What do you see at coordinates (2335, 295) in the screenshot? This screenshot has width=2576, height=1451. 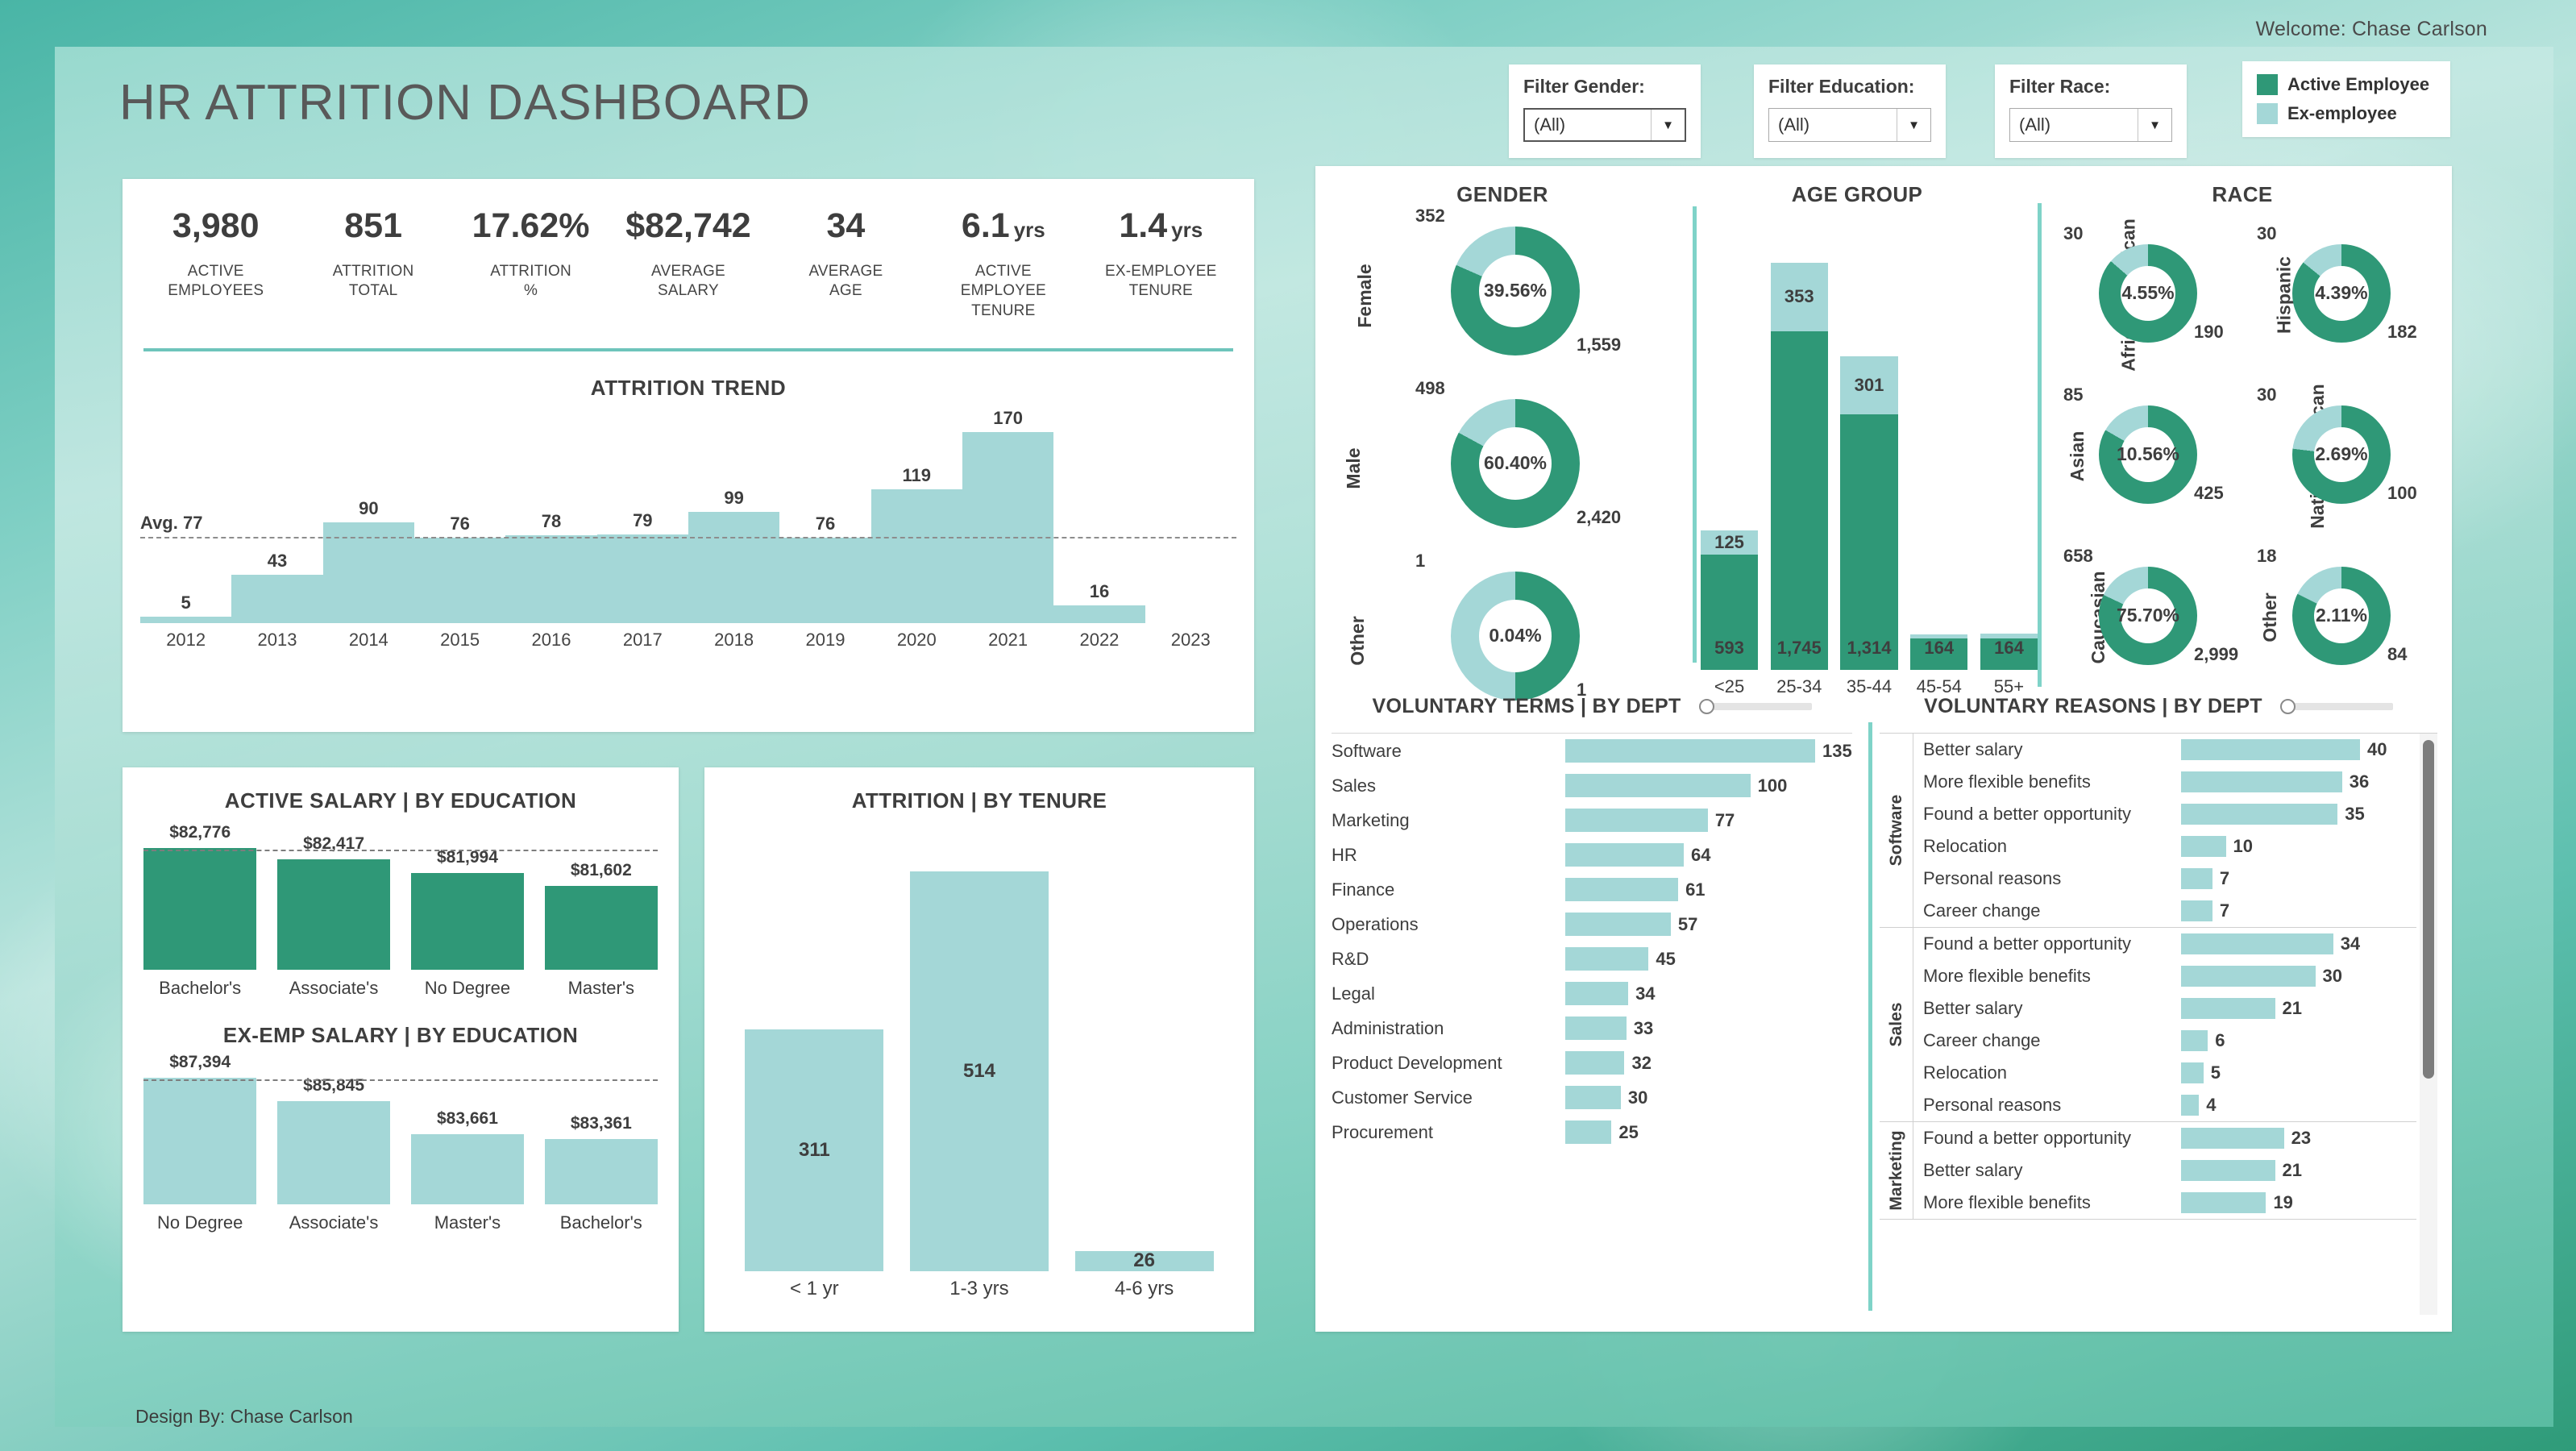 I see `race-donut-hispanic: Hispanic 4.39% 182 30` at bounding box center [2335, 295].